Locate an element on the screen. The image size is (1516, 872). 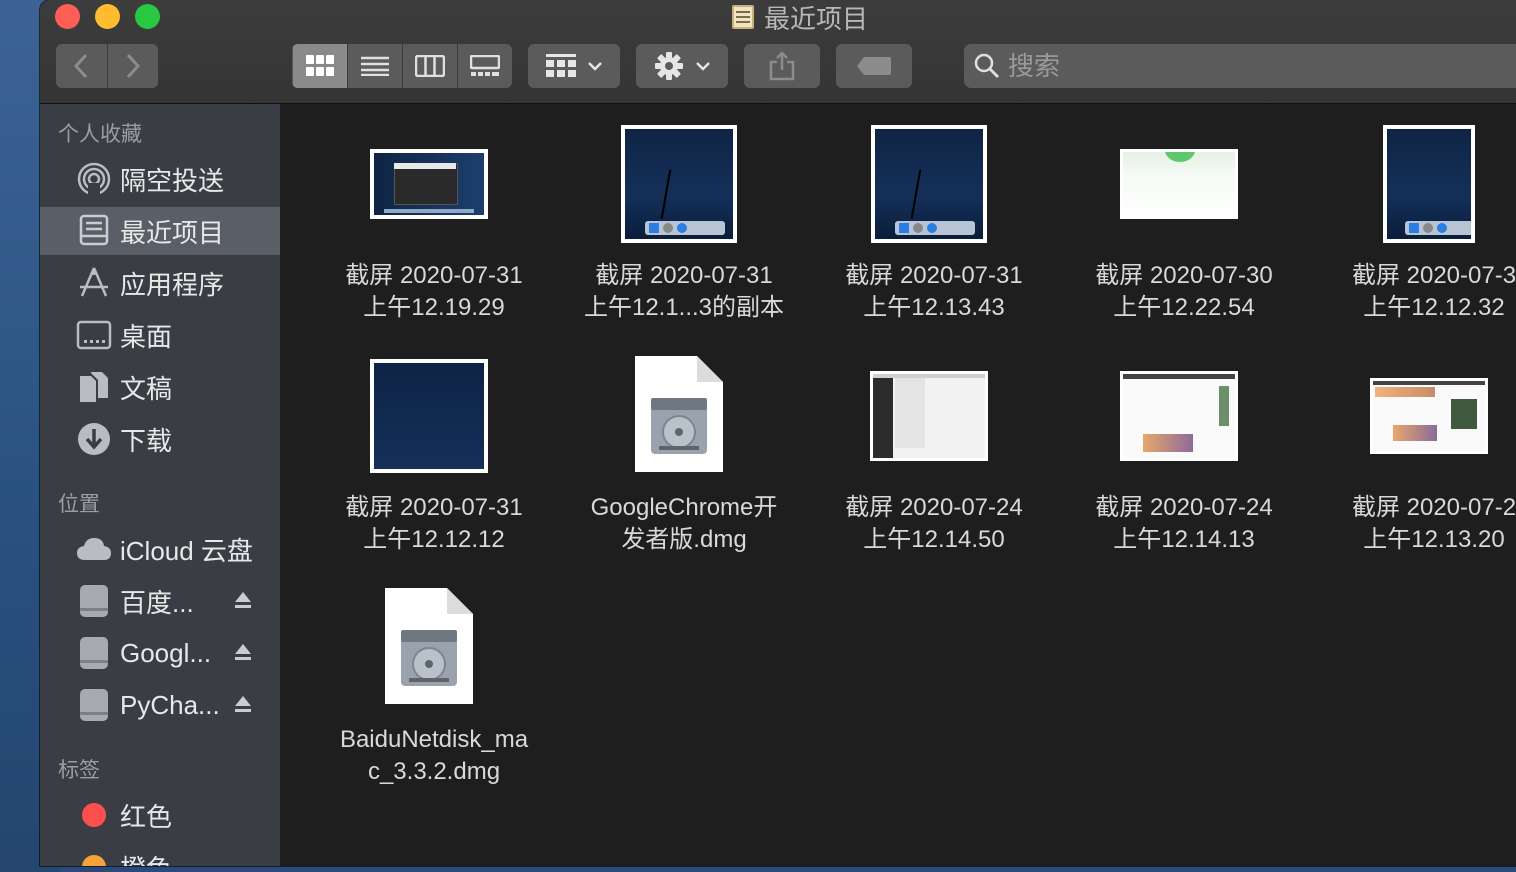
group-grid-icon is located at coordinates (561, 65).